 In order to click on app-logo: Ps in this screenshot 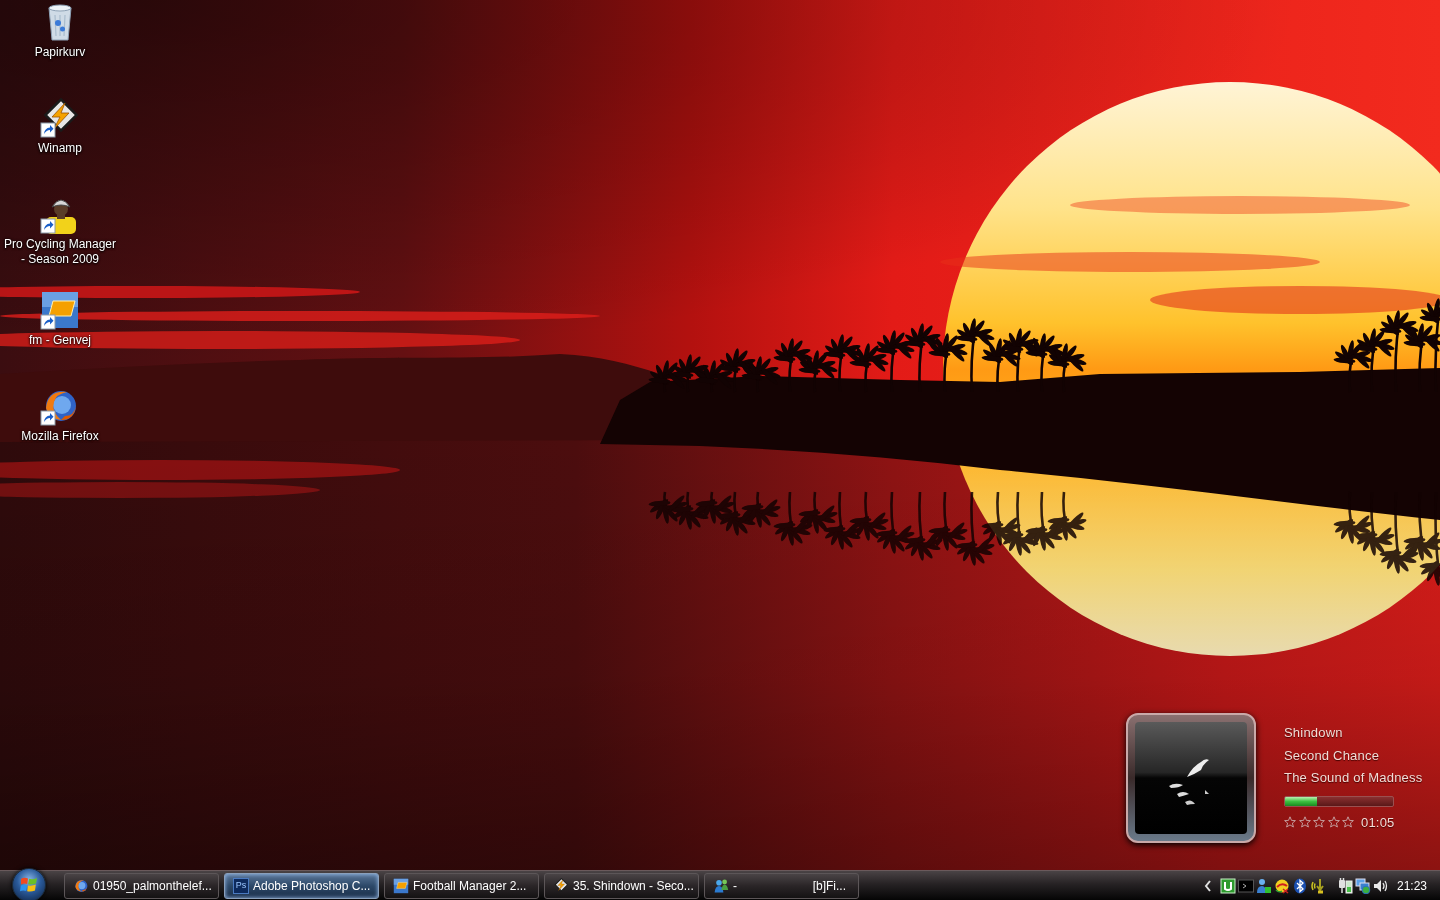, I will do `click(241, 885)`.